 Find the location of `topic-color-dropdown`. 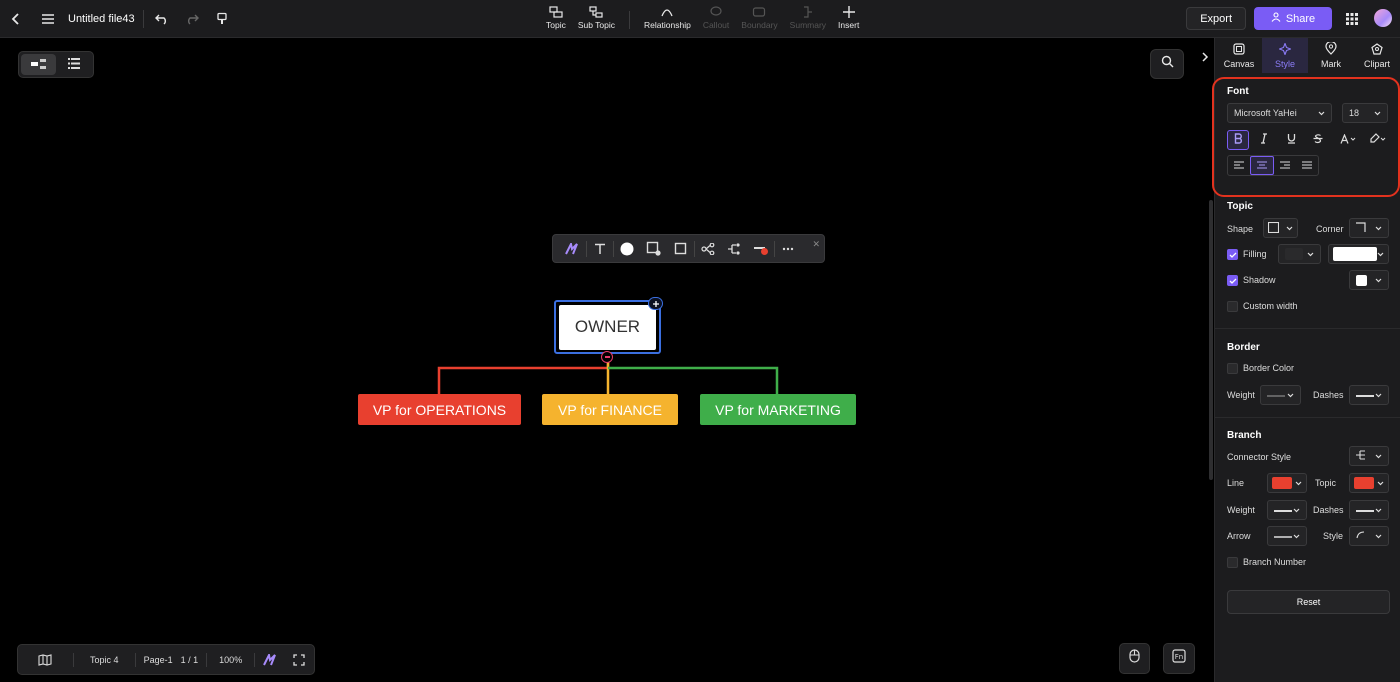

topic-color-dropdown is located at coordinates (1369, 483).